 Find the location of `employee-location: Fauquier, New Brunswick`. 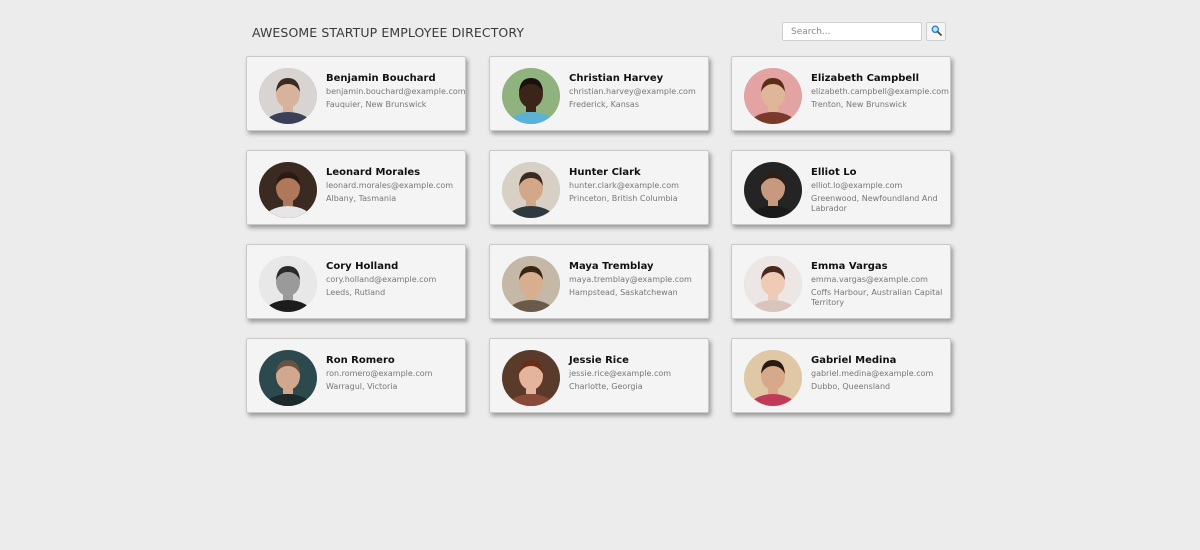

employee-location: Fauquier, New Brunswick is located at coordinates (376, 104).